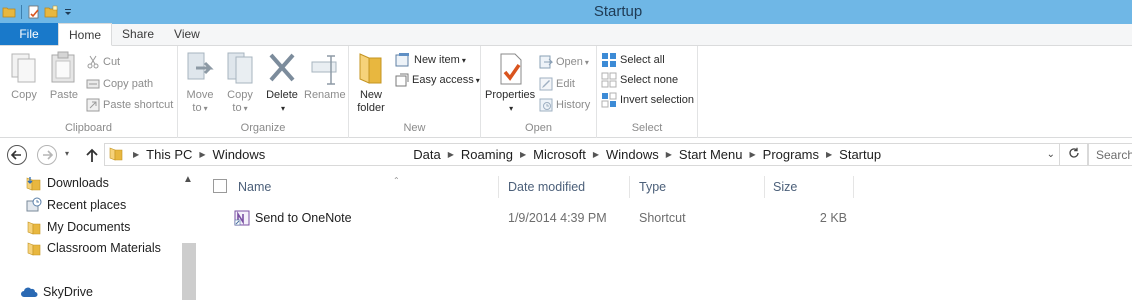  What do you see at coordinates (189, 235) in the screenshot?
I see `nav-pane-scrollbar: ▲` at bounding box center [189, 235].